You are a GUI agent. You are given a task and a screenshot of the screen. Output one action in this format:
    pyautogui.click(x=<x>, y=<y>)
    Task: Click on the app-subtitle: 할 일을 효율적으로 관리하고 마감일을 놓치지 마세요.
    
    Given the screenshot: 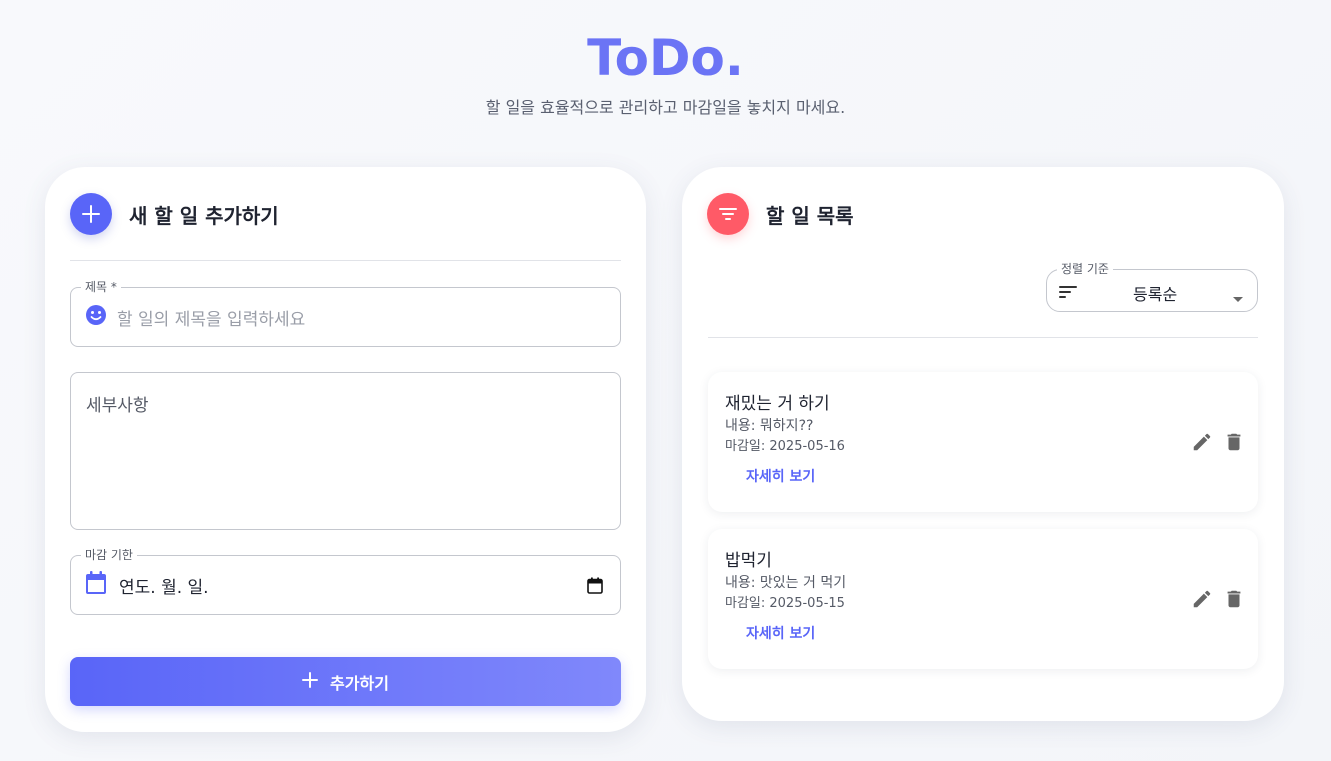 What is the action you would take?
    pyautogui.click(x=665, y=107)
    